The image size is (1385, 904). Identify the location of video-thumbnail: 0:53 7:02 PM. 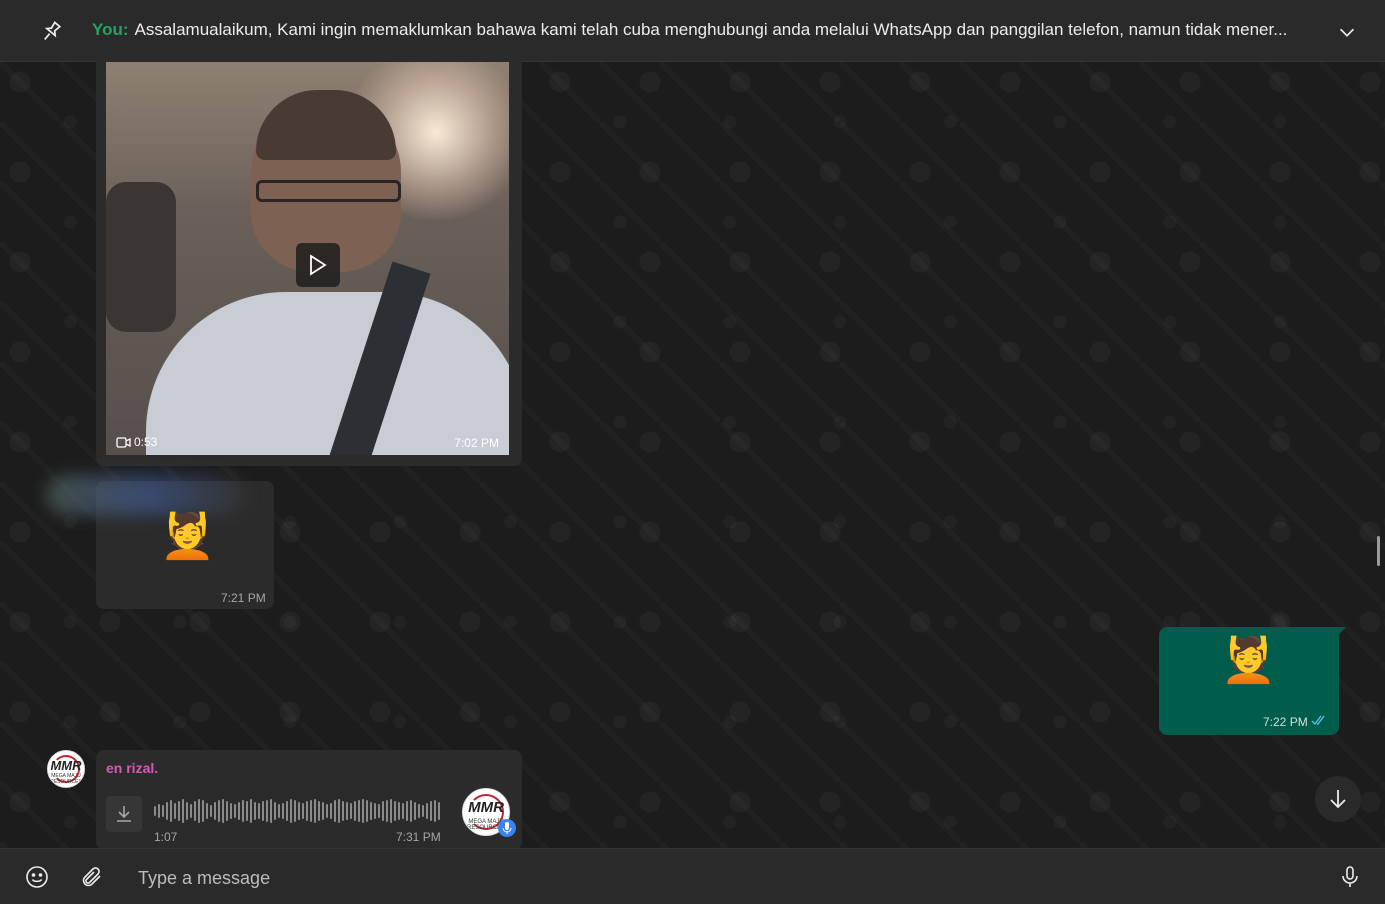
(307, 258).